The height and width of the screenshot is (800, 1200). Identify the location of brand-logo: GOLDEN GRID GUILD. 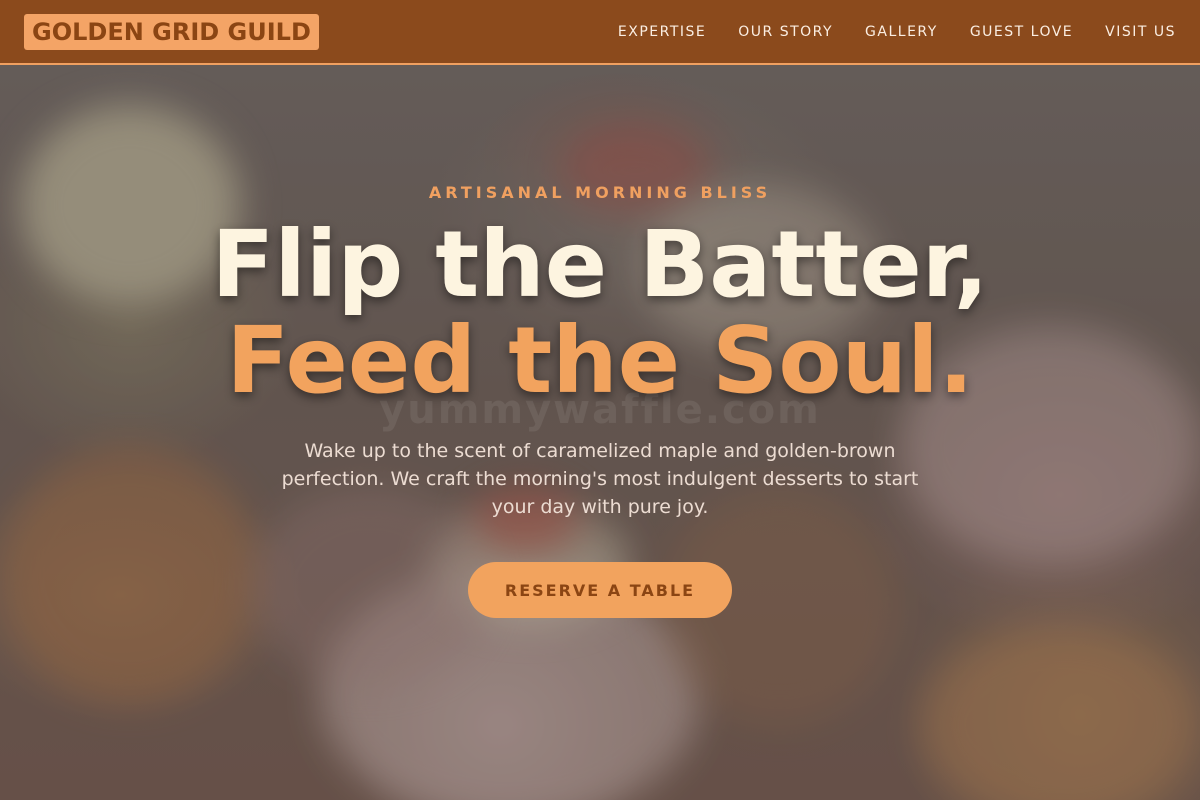
(171, 31).